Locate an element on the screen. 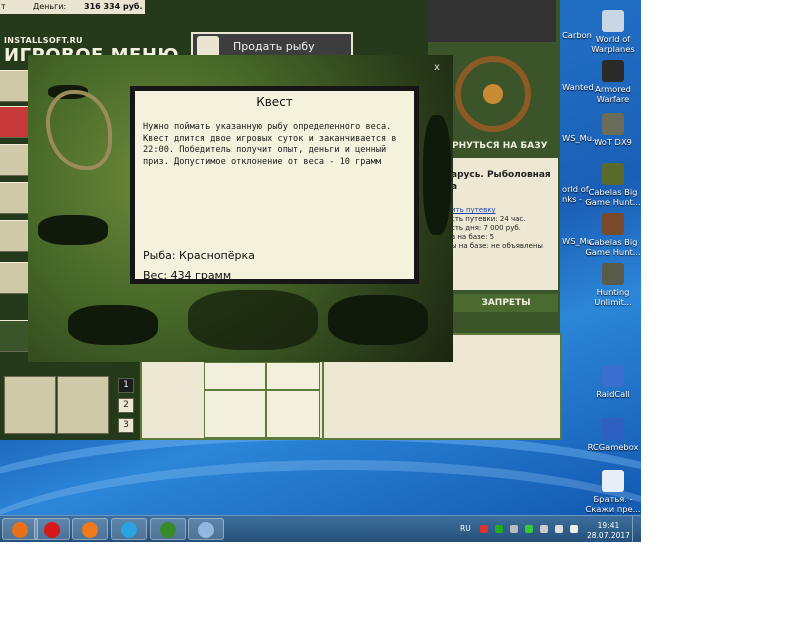  map-icon is located at coordinates (14, 198).